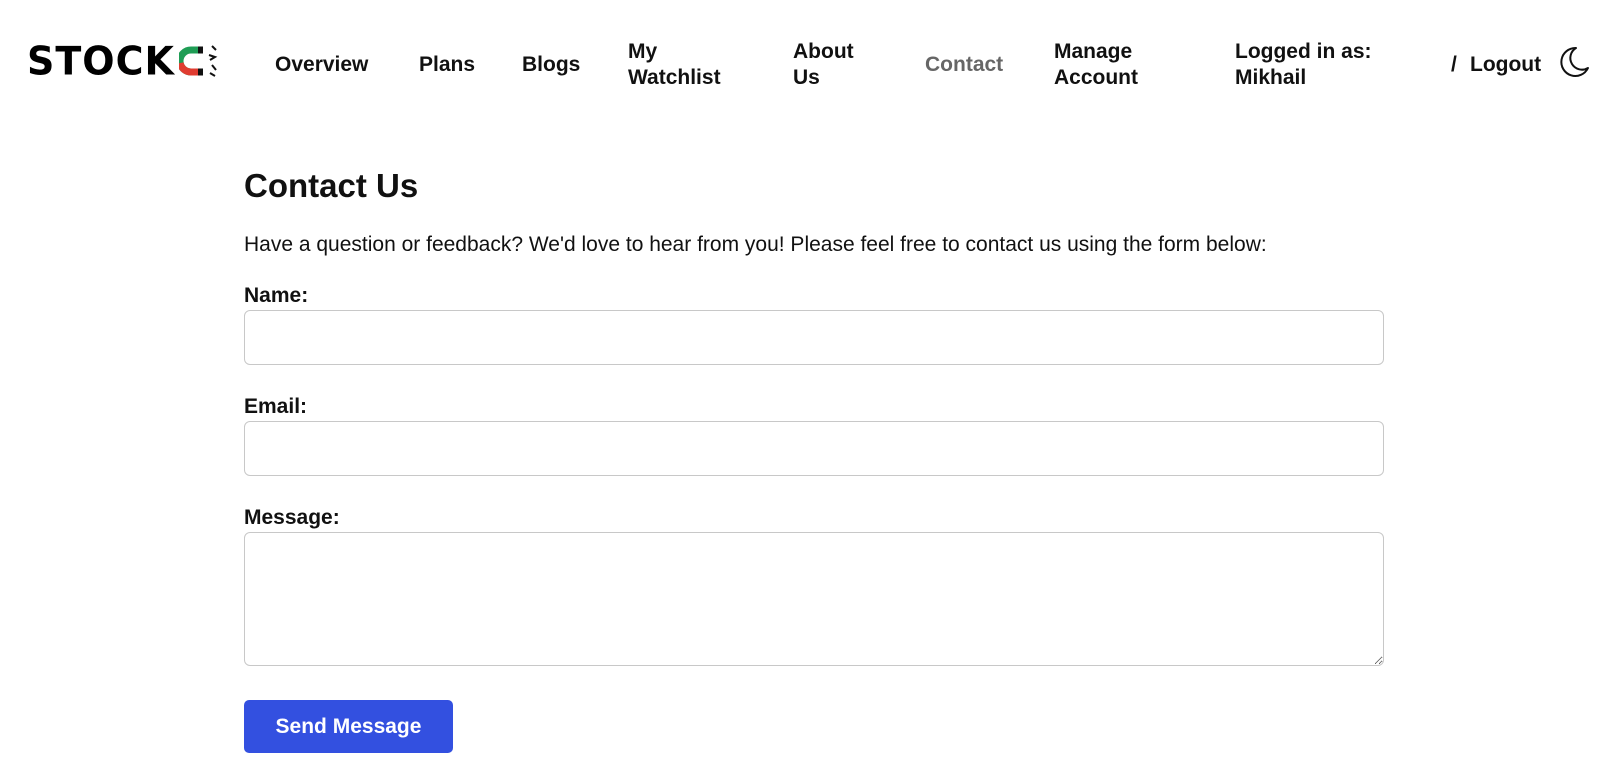 This screenshot has height=779, width=1624. What do you see at coordinates (551, 65) in the screenshot?
I see `nav-blogs: Blogs` at bounding box center [551, 65].